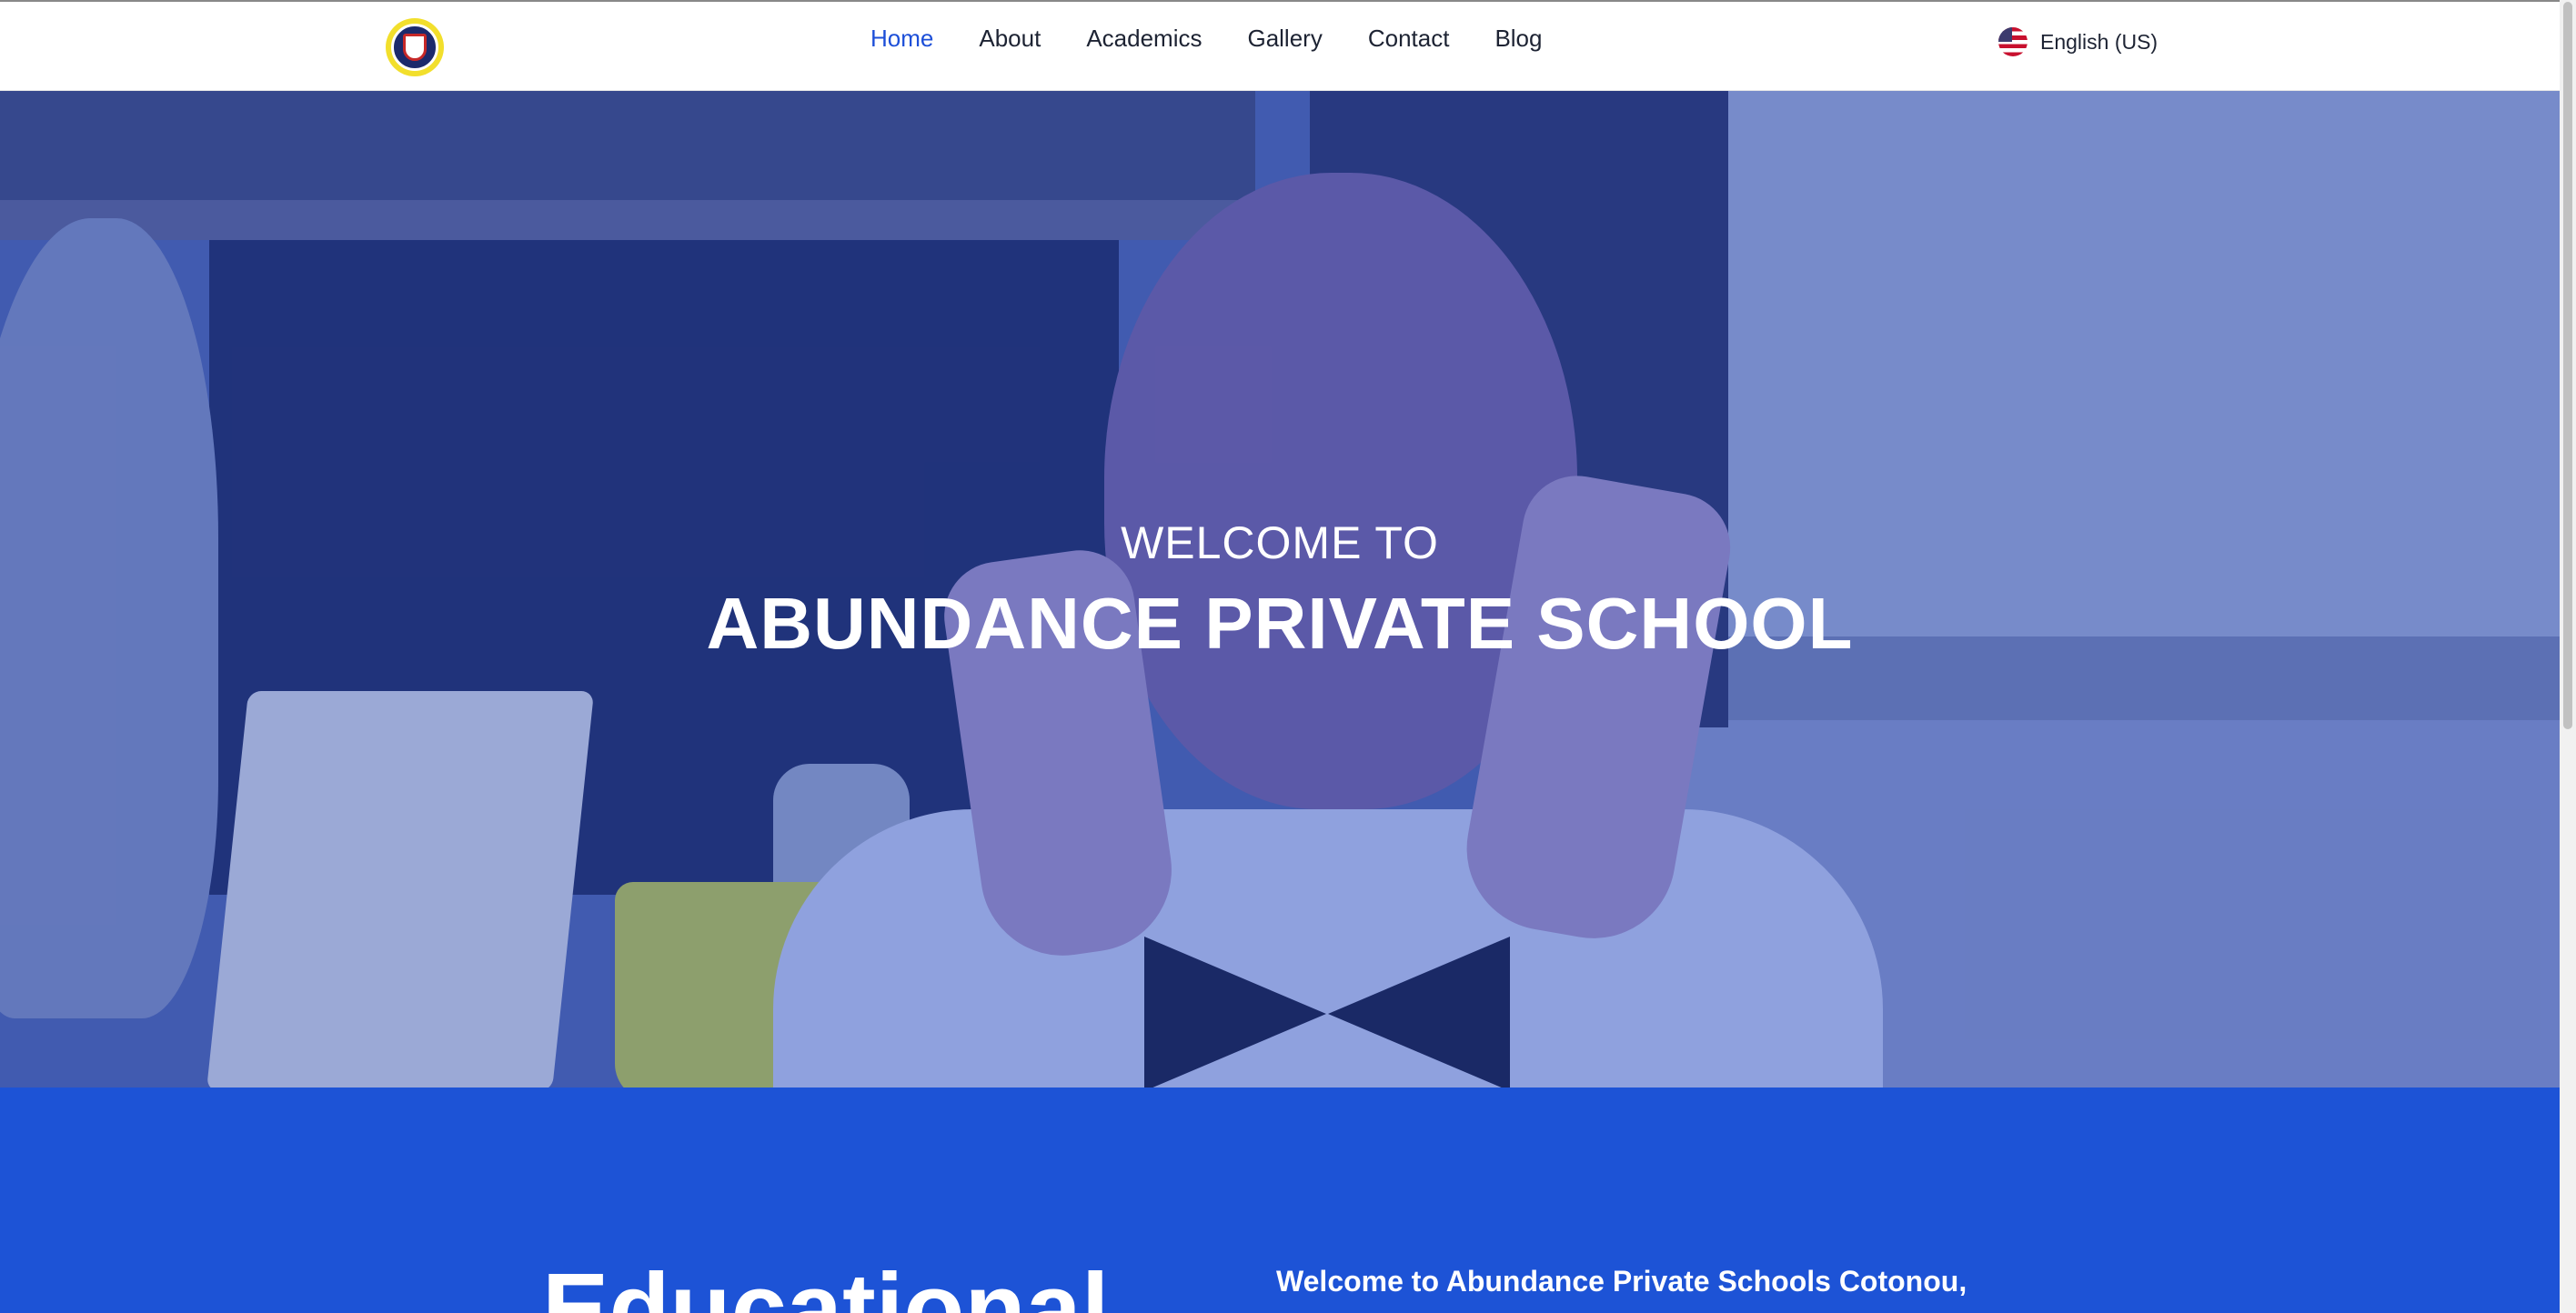  I want to click on intro-heading: Educational, so click(826, 1283).